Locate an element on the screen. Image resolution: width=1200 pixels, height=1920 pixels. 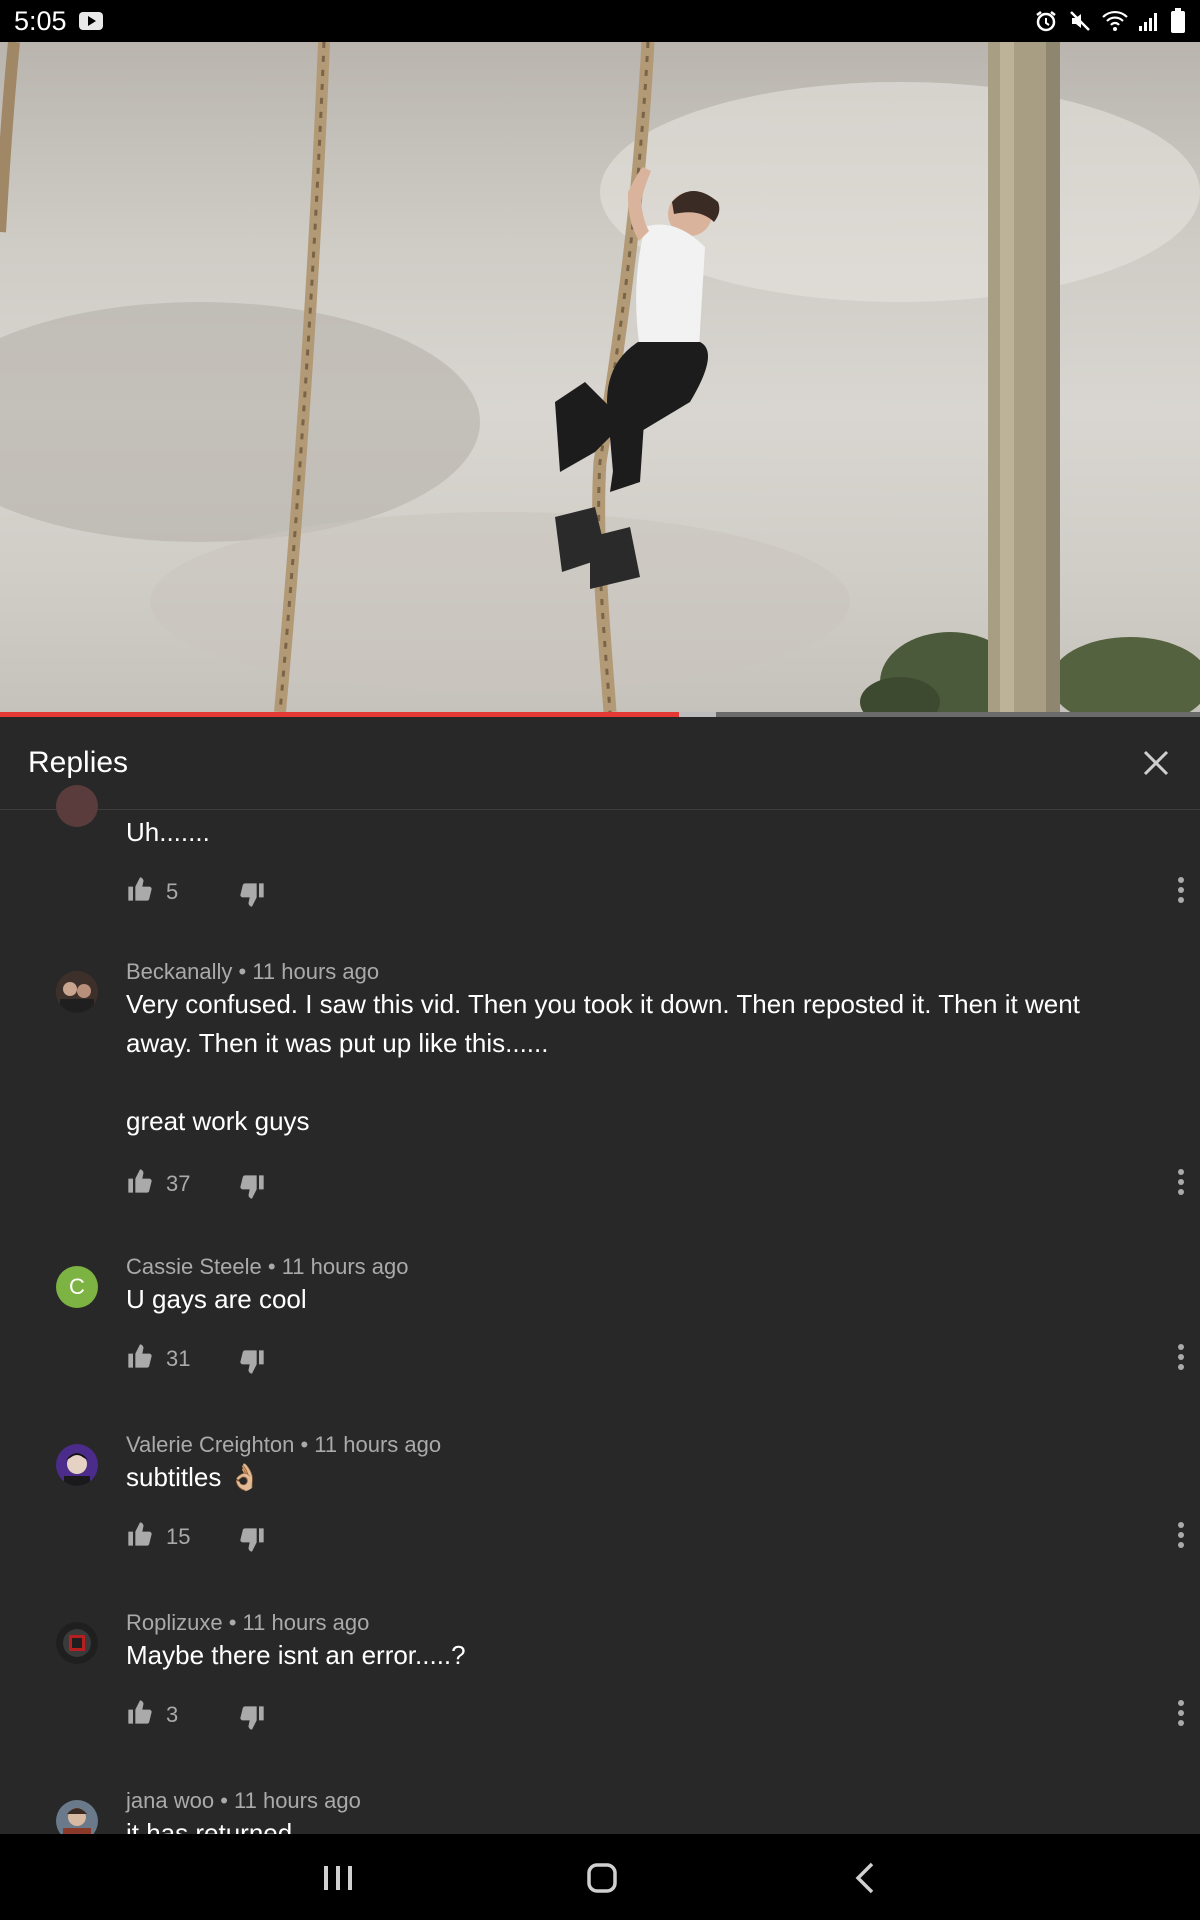
comment-actions: 31 is located at coordinates (656, 1358).